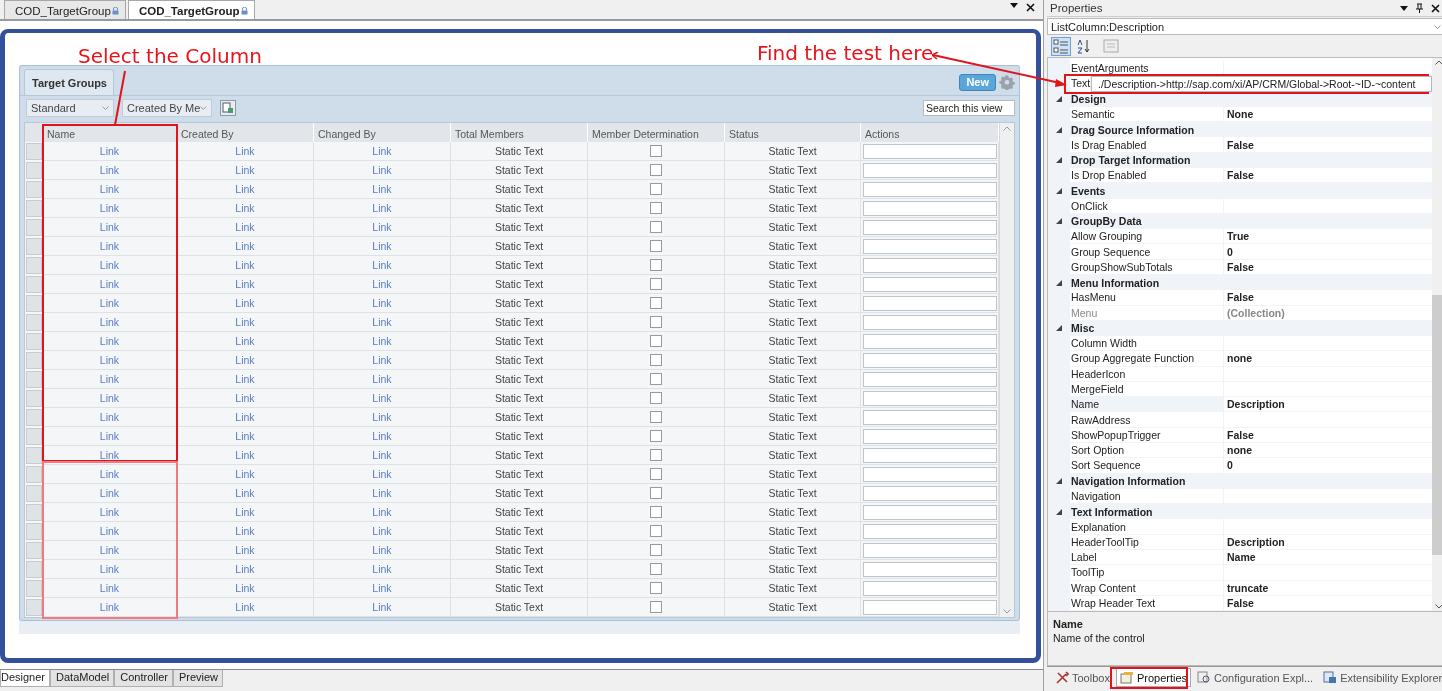 The width and height of the screenshot is (1442, 691). Describe the element at coordinates (1147, 145) in the screenshot. I see `property-name: Is Drag Enabled` at that location.